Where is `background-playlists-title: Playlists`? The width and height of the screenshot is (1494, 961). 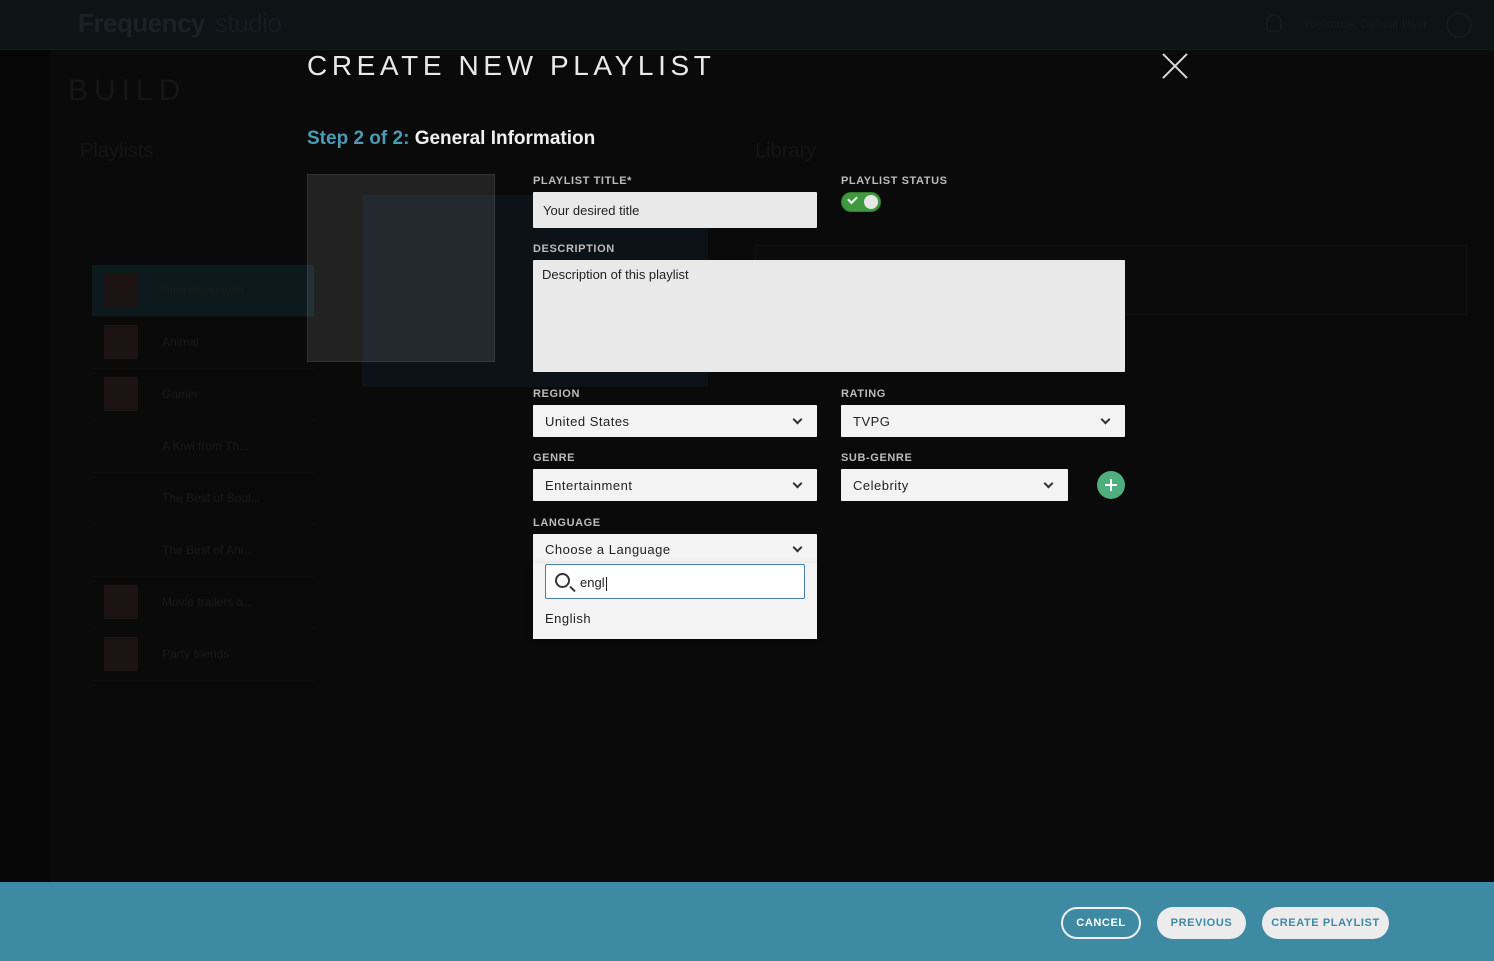
background-playlists-title: Playlists is located at coordinates (117, 151).